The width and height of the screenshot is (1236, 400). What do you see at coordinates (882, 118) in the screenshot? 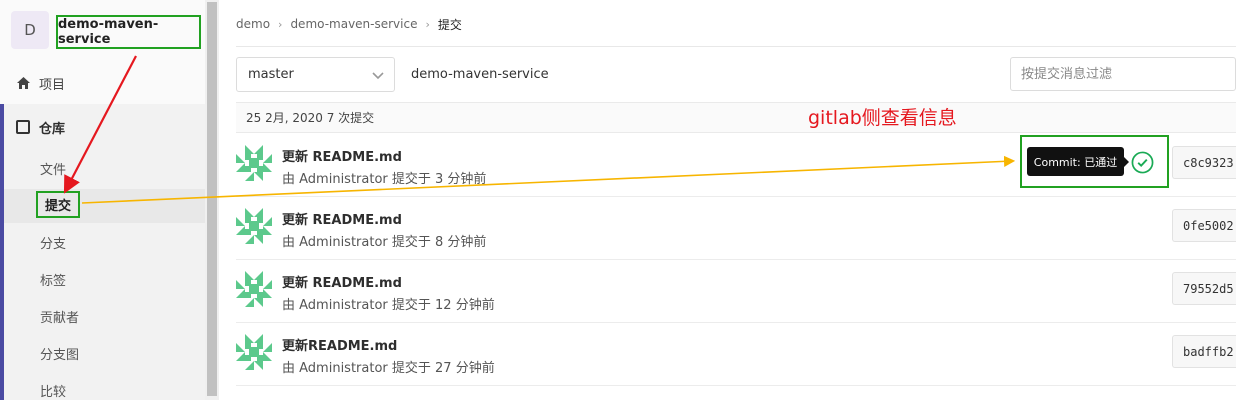
I see `annotation-text: gitlab侧查看信息` at bounding box center [882, 118].